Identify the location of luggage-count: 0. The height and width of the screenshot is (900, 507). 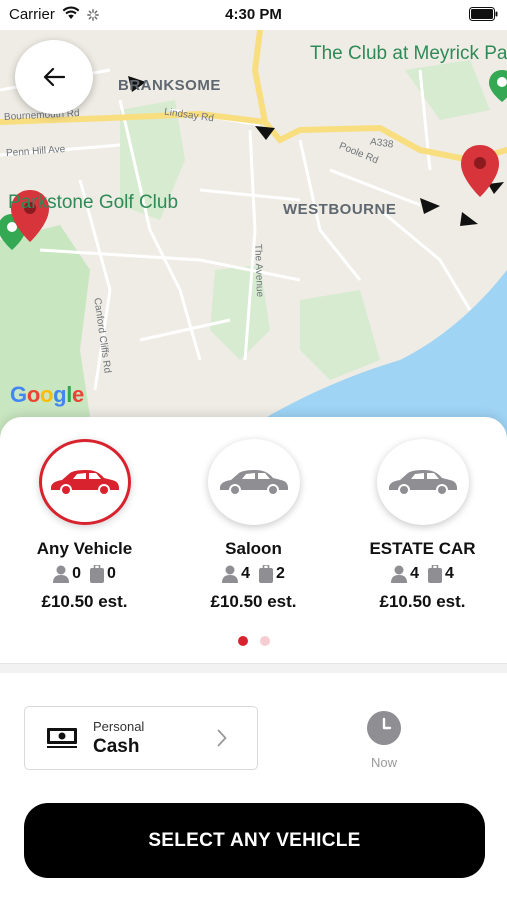
(111, 573).